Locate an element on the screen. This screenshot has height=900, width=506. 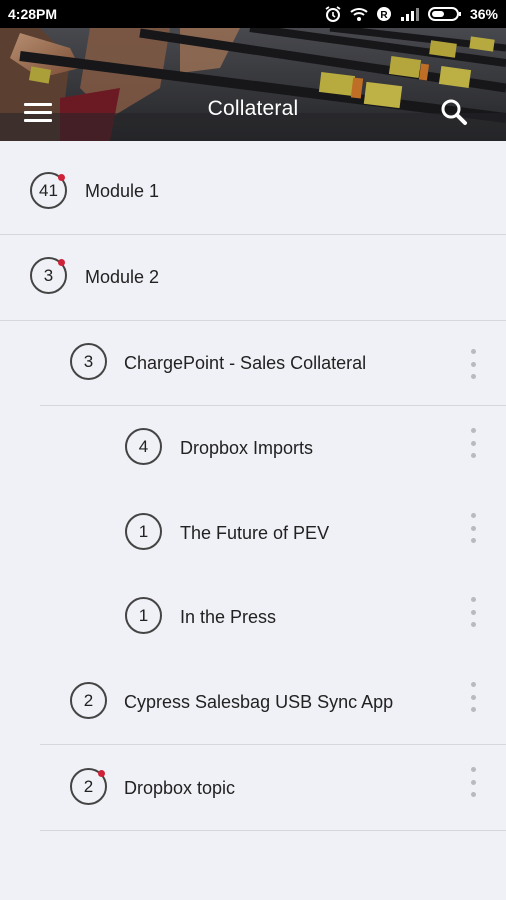
count-value: 41 is located at coordinates (48, 190).